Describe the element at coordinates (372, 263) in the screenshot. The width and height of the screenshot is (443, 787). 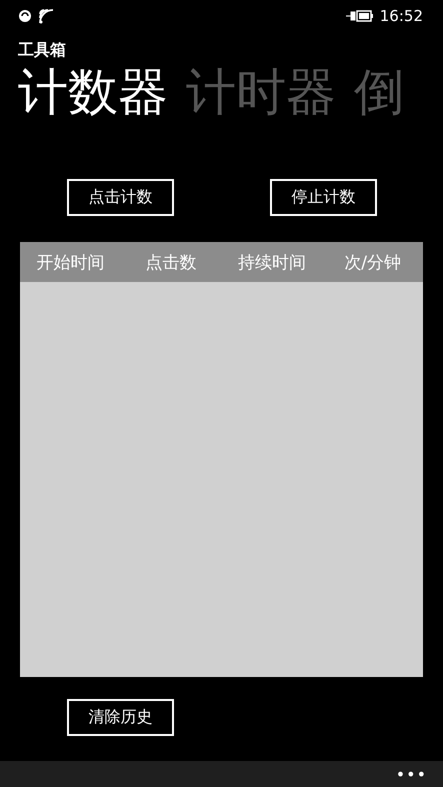
I see `column-header: 次/分钟` at that location.